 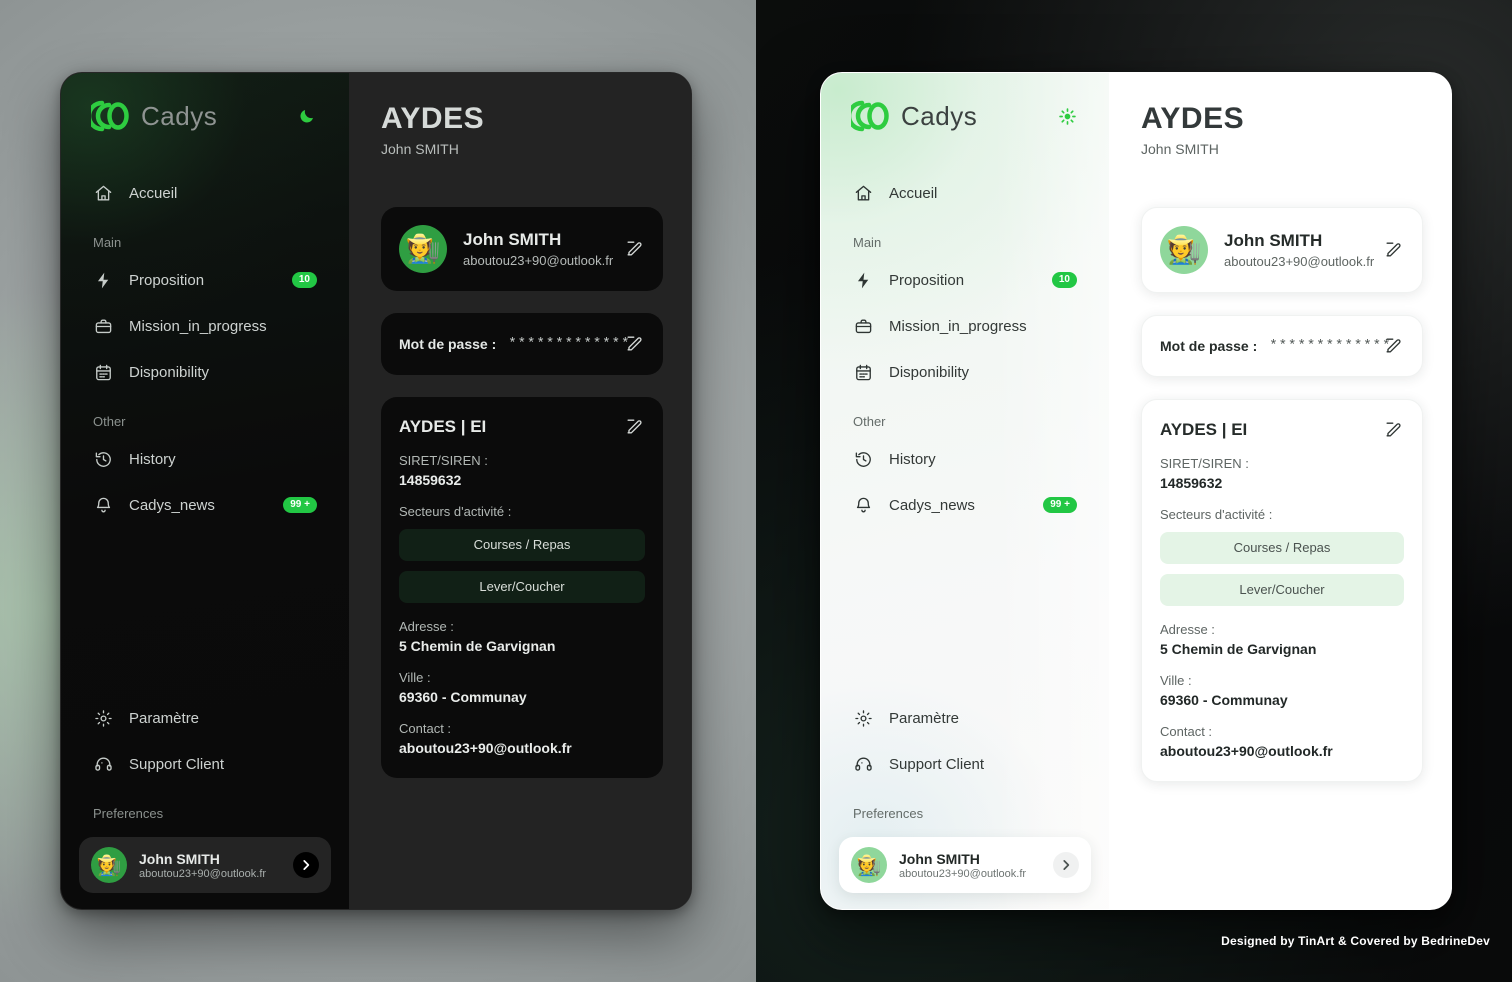 I want to click on contact-value: aboutou23+90@outlook.fr, so click(x=485, y=747).